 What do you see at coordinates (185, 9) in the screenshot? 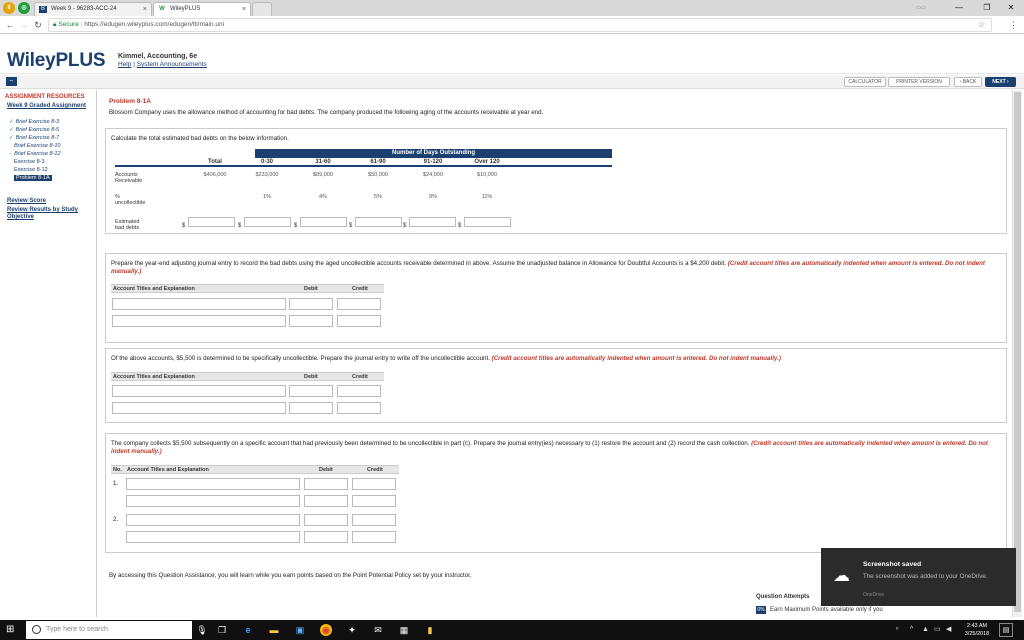
I see `tab-title: WileyPLUS` at bounding box center [185, 9].